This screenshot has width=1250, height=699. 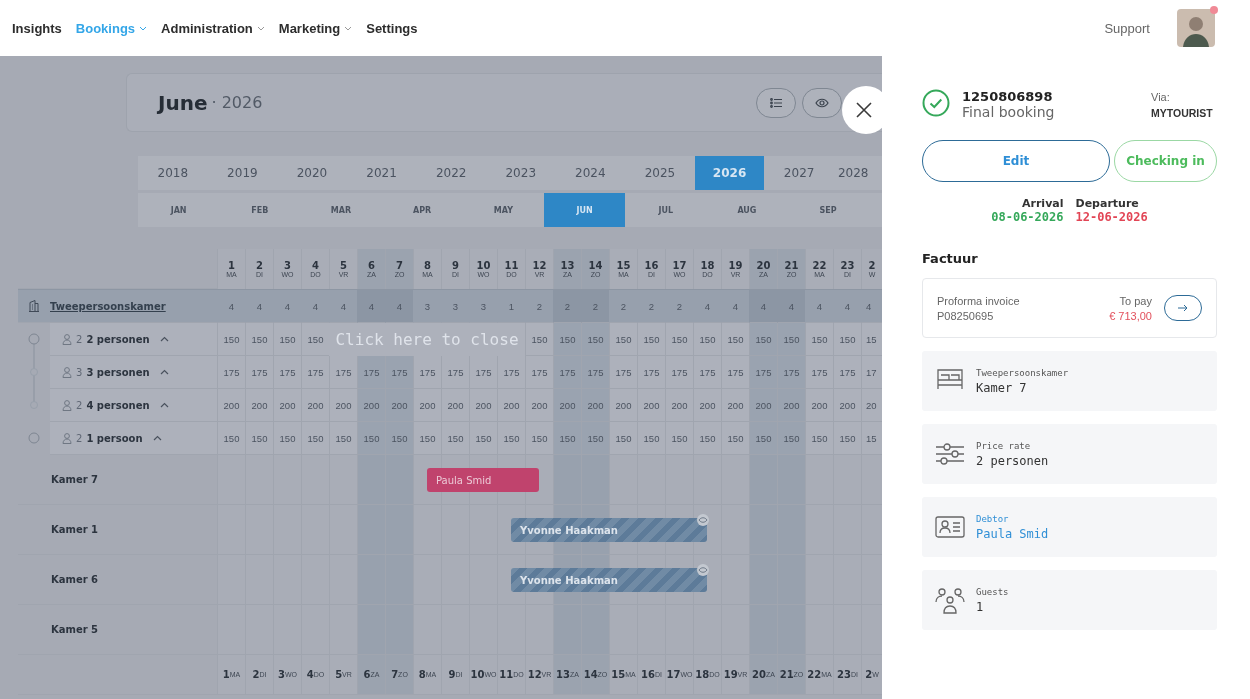 What do you see at coordinates (776, 102) in the screenshot?
I see `list-view-button` at bounding box center [776, 102].